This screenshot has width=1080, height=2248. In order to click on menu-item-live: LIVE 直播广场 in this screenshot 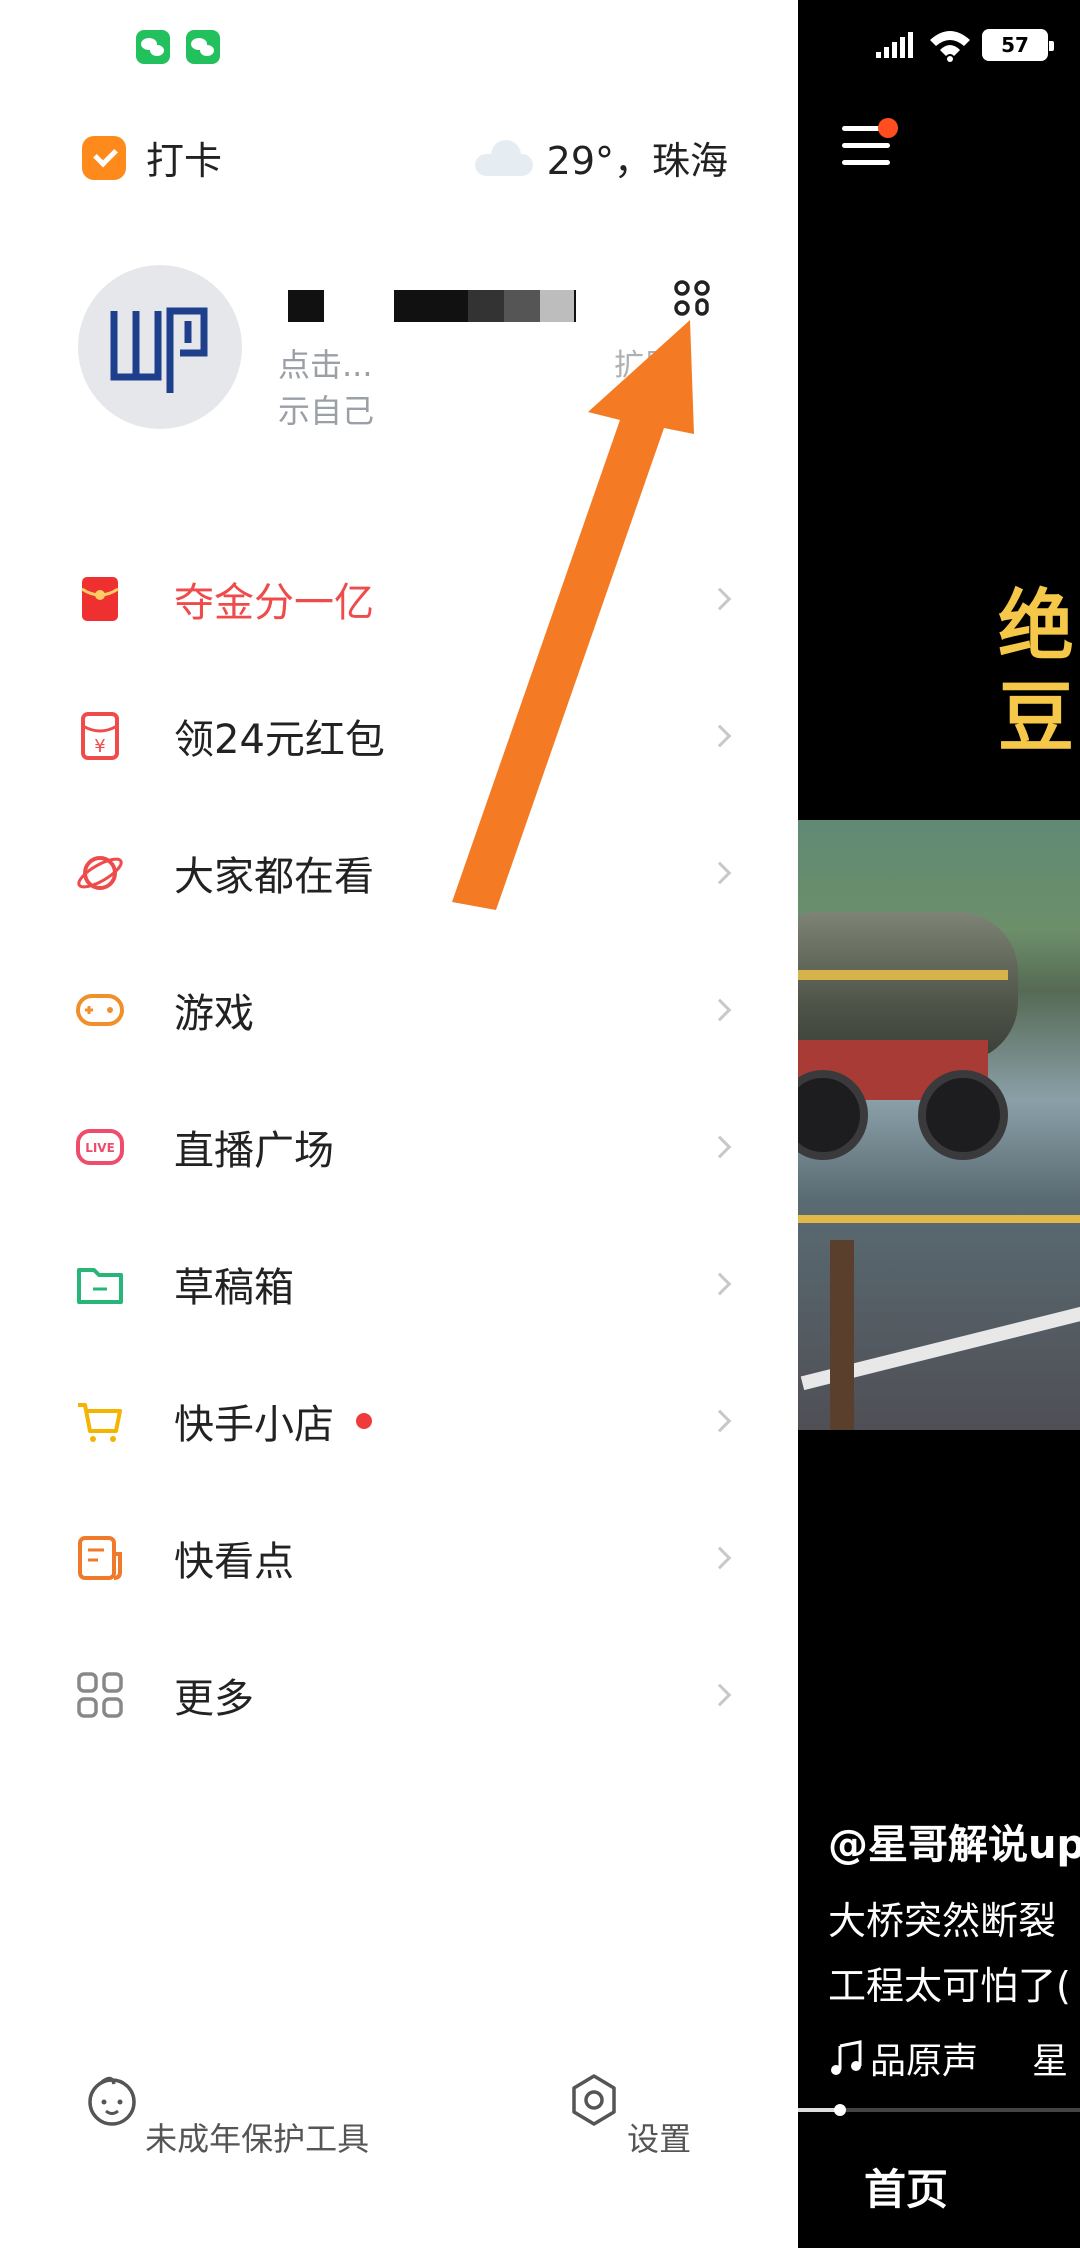, I will do `click(399, 1146)`.